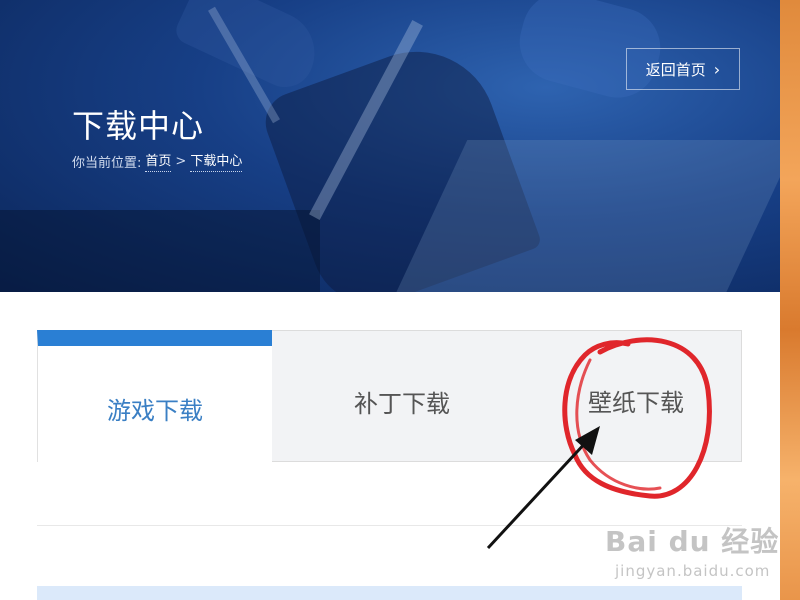 This screenshot has height=600, width=800. Describe the element at coordinates (107, 163) in the screenshot. I see `breadcrumb-prefix: 你当前位置:` at that location.